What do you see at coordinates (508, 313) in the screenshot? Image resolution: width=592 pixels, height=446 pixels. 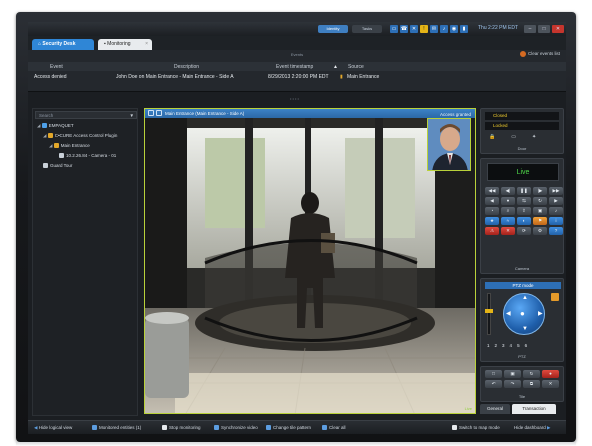 I see `arrow-left-icon: ◀` at bounding box center [508, 313].